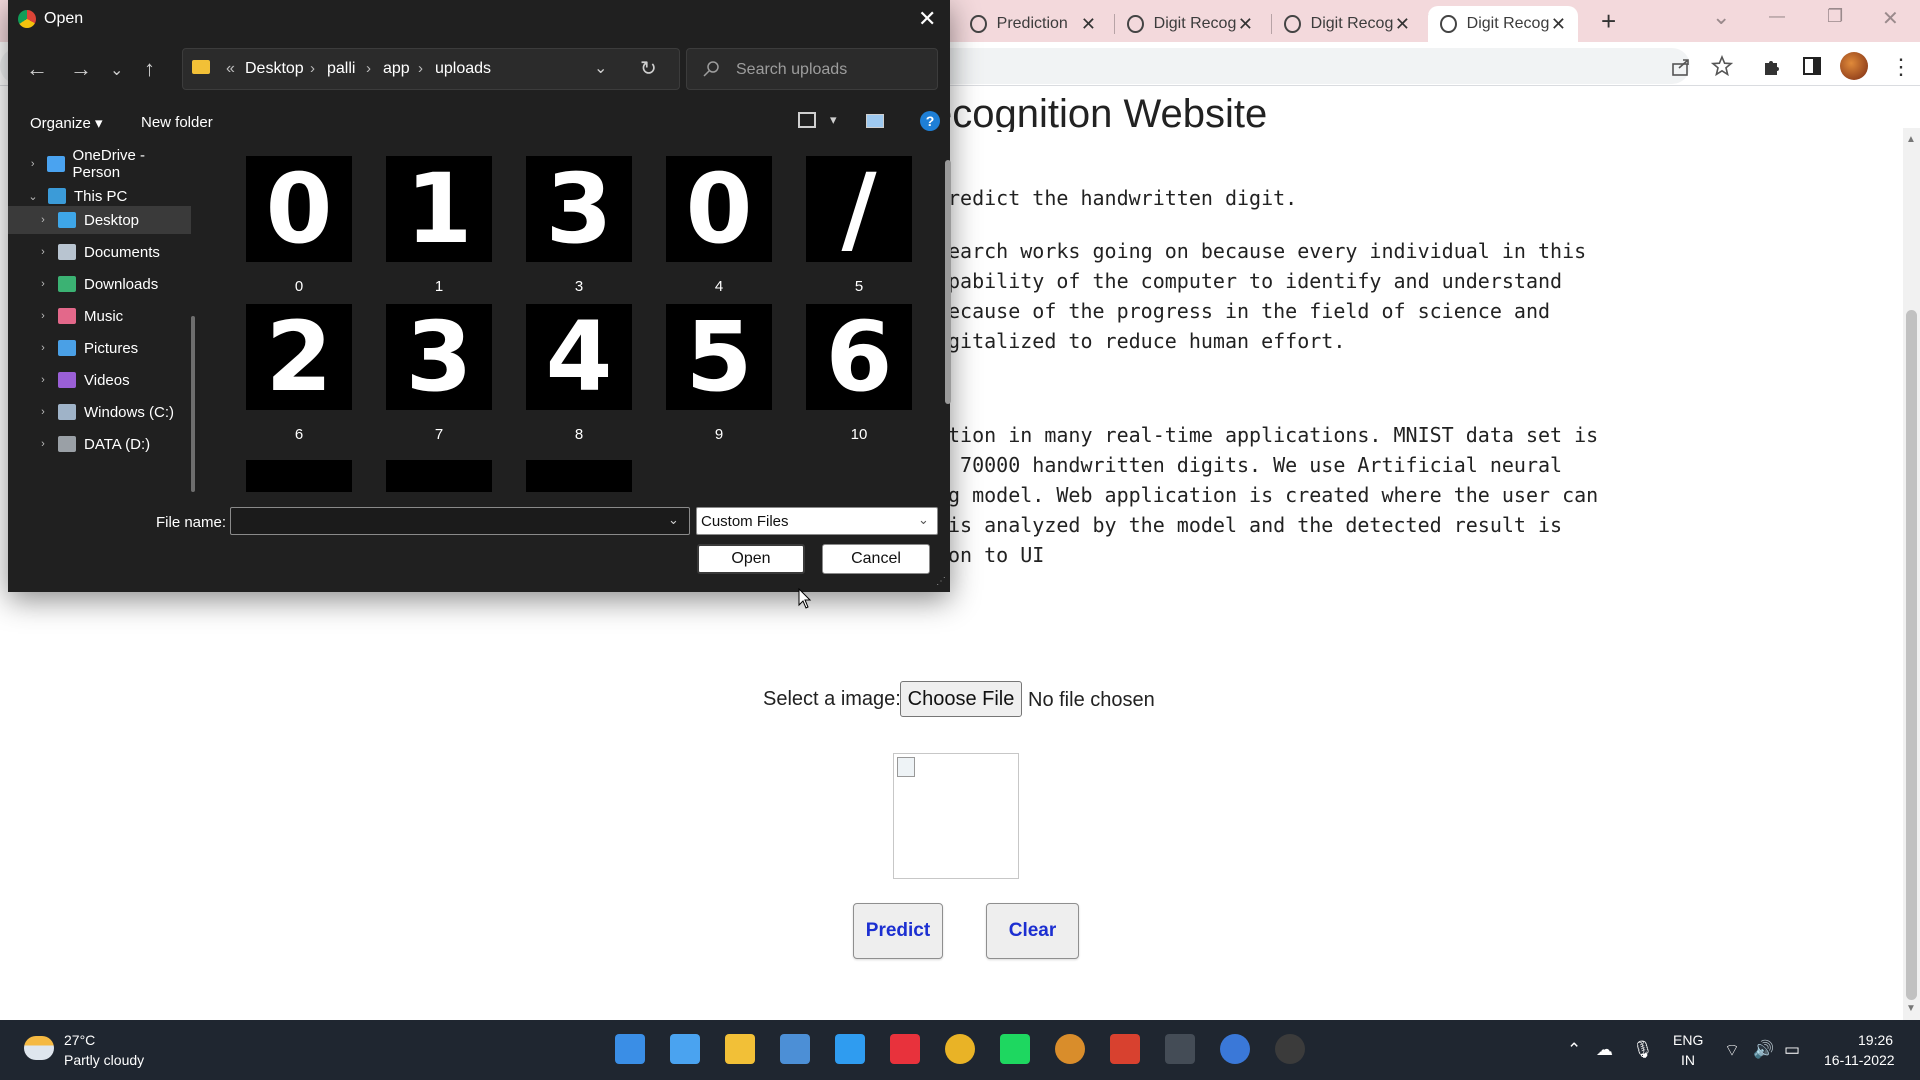 The width and height of the screenshot is (1920, 1080). I want to click on language-indicator: ENG, so click(1688, 1040).